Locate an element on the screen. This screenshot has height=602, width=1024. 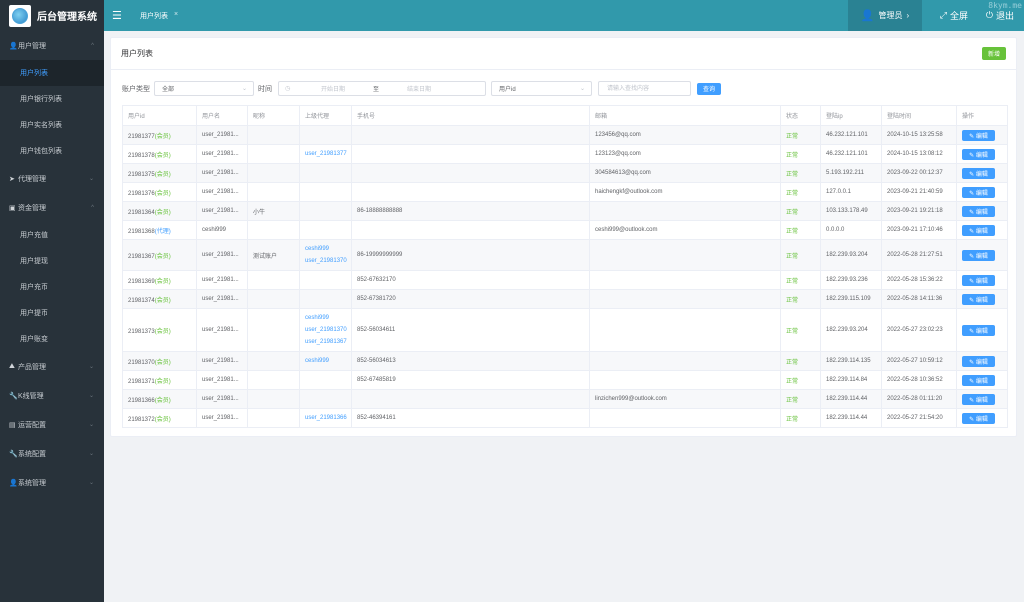
sidebar-group-0: 👤 用户管理 ^ is located at coordinates (52, 45).